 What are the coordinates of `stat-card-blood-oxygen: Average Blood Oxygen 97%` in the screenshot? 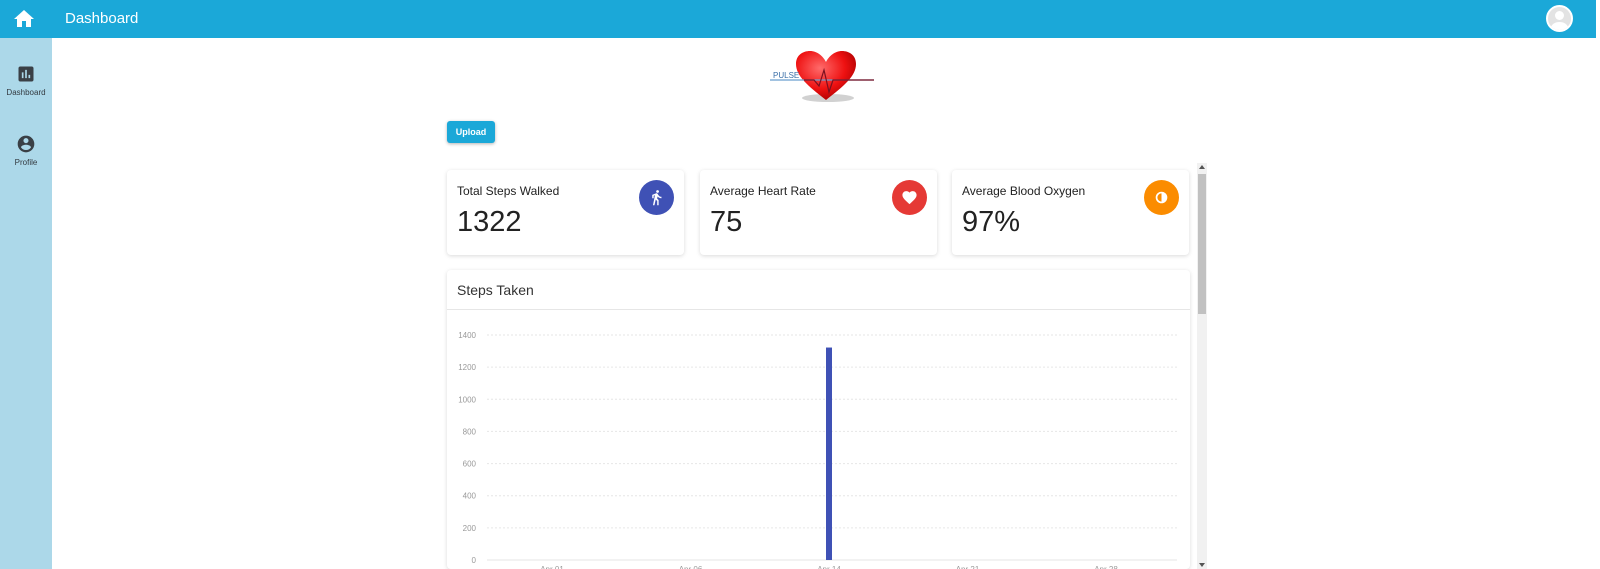 It's located at (1070, 212).